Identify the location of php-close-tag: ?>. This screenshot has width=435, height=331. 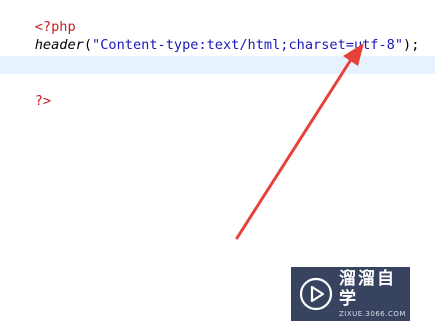
(43, 101).